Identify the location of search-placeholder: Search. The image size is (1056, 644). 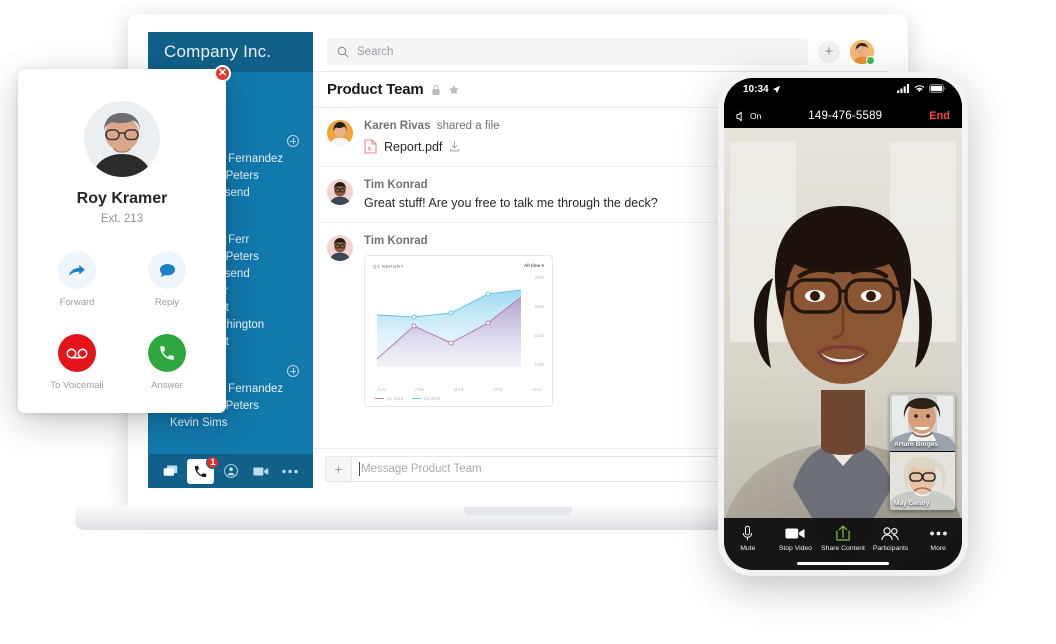
(375, 51).